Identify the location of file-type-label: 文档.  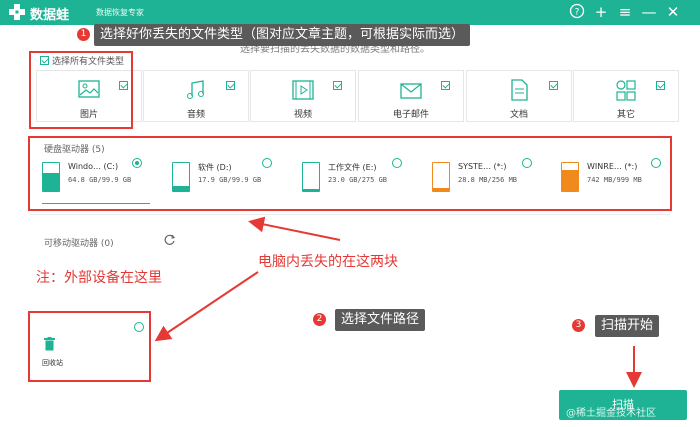
(518, 115).